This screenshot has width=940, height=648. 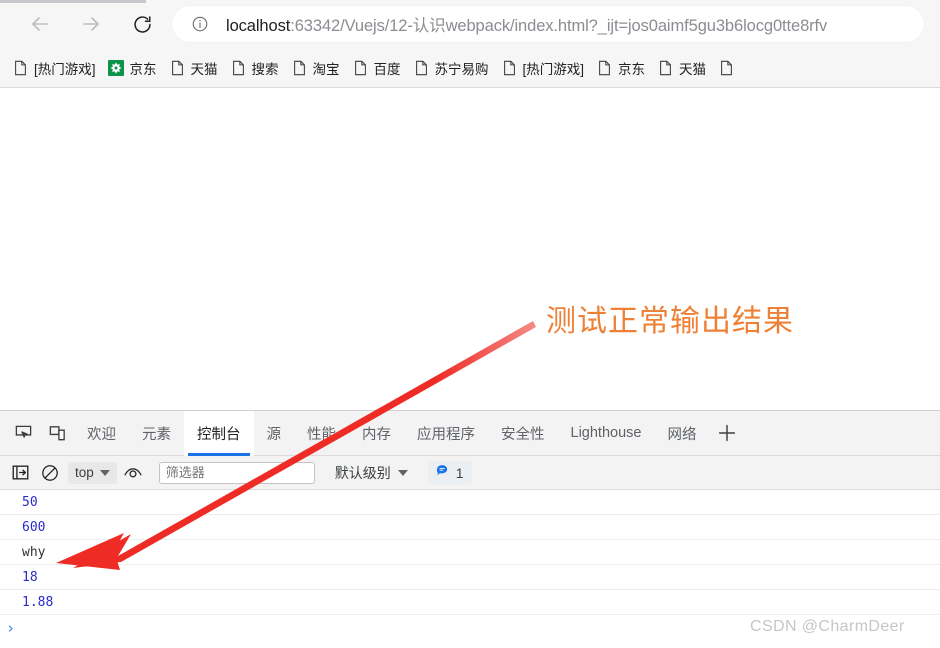 I want to click on tab-label: 网络, so click(x=682, y=434).